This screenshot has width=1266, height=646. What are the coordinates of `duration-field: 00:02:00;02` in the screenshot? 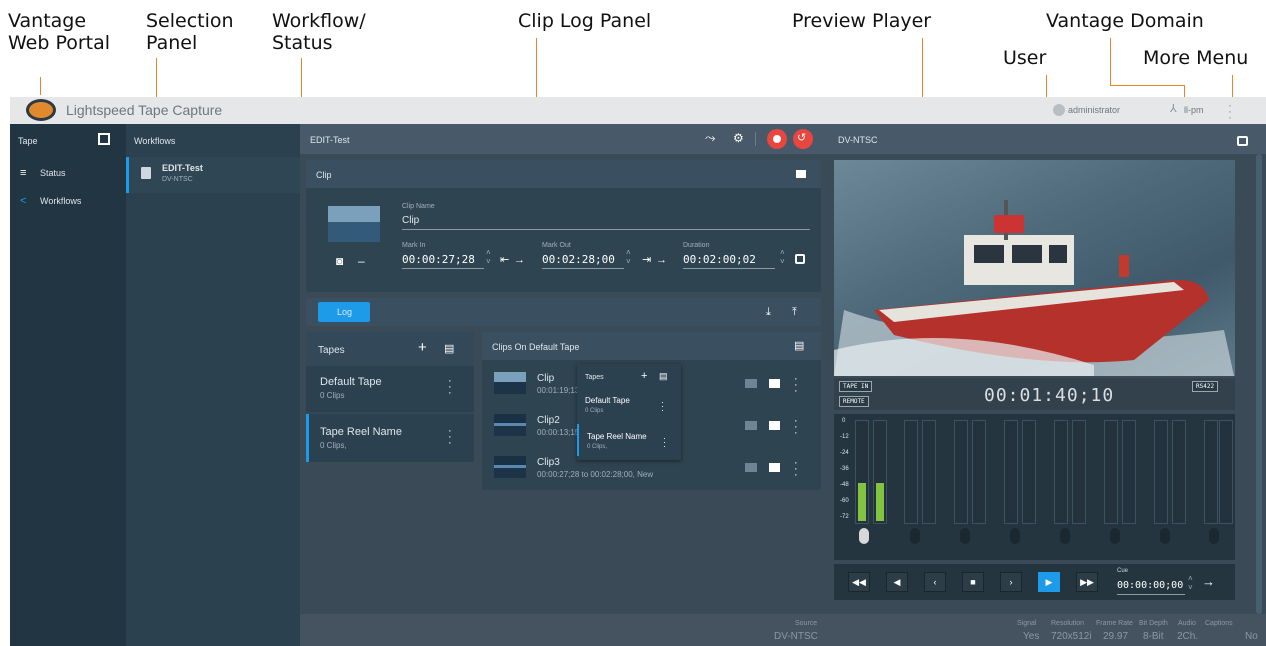 It's located at (719, 259).